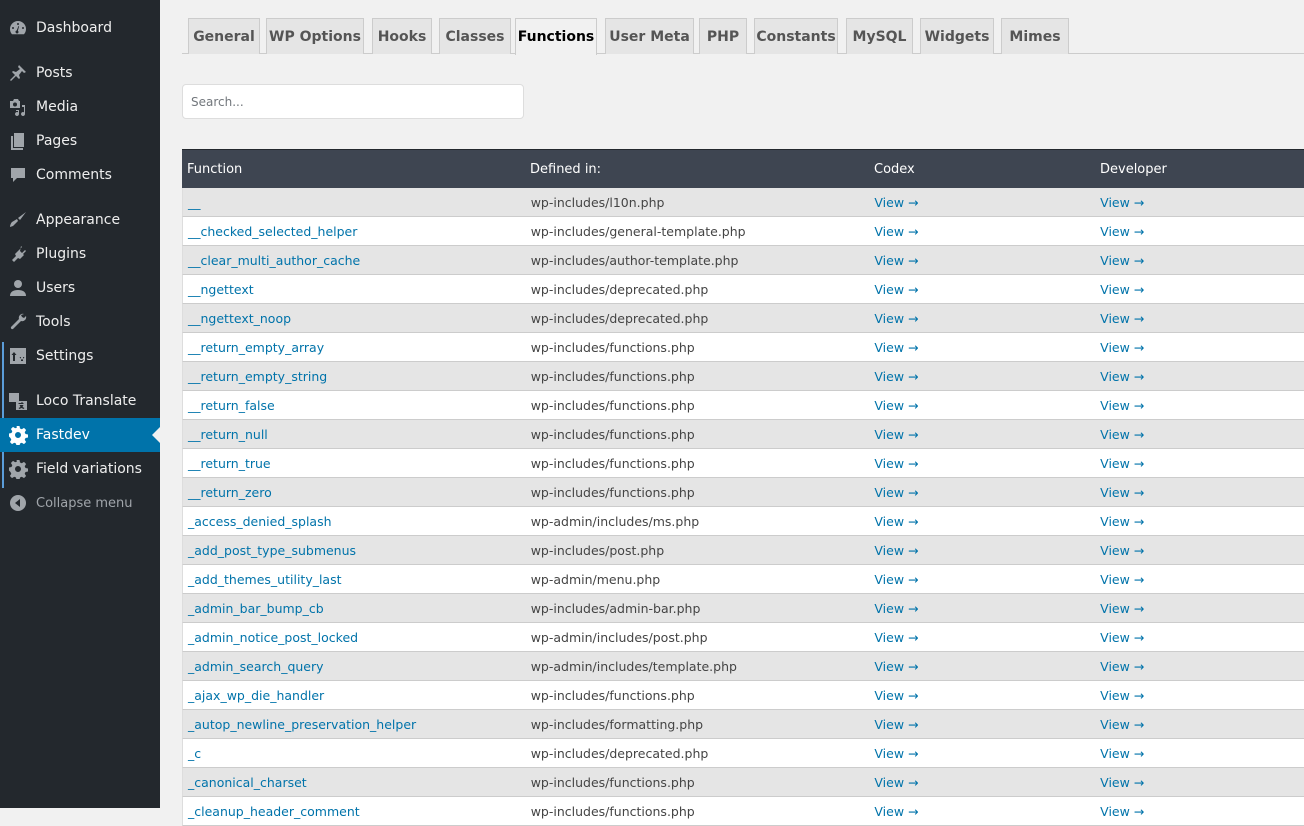  Describe the element at coordinates (612, 376) in the screenshot. I see `defined-in-cell: wp-includes/functions.php` at that location.